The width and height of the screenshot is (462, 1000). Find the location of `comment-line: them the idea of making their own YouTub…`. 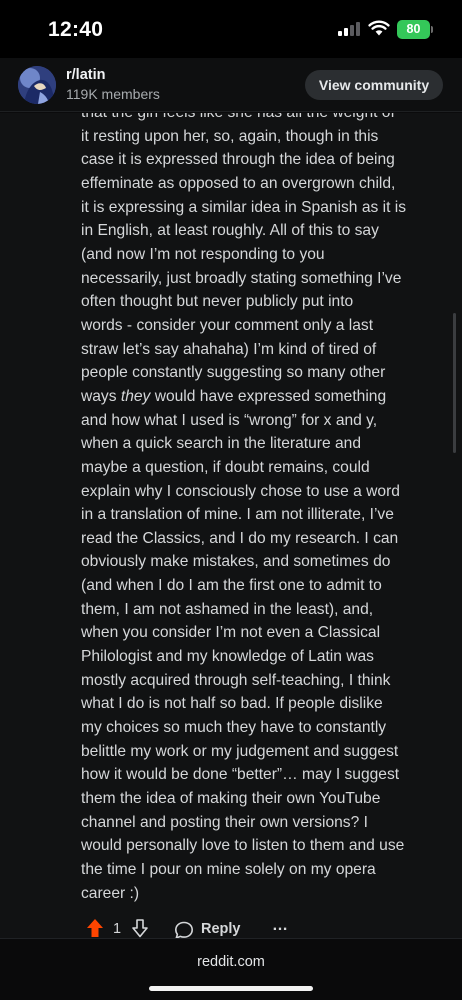

comment-line: them the idea of making their own YouTub… is located at coordinates (231, 799).